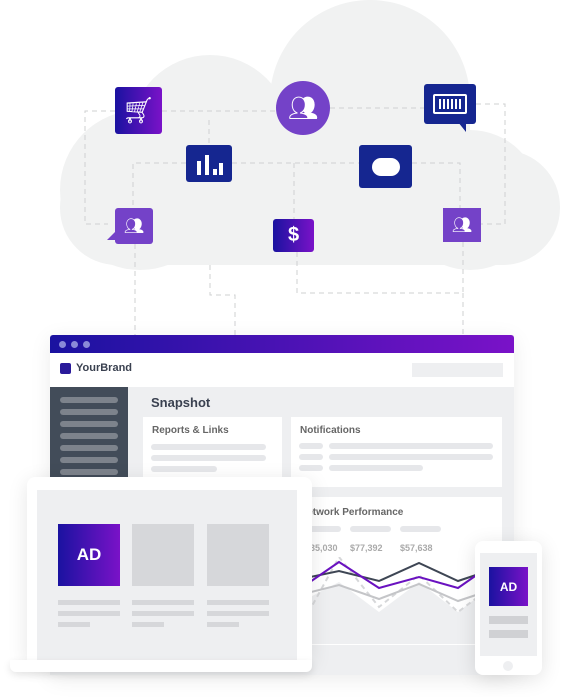  Describe the element at coordinates (161, 666) in the screenshot. I see `laptop-base` at that location.